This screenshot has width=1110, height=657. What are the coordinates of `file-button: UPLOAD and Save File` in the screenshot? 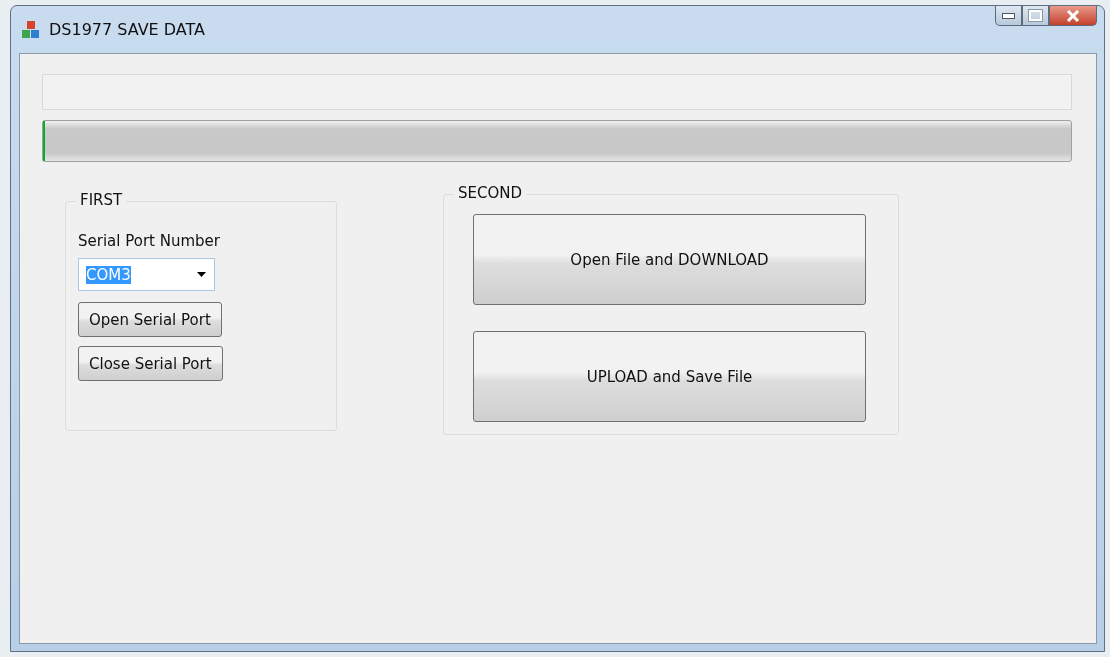 It's located at (669, 376).